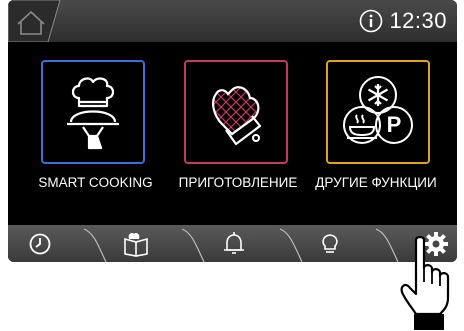 The image size is (464, 331). What do you see at coordinates (95, 182) in the screenshot?
I see `smart-cooking-label: SMART COOKING` at bounding box center [95, 182].